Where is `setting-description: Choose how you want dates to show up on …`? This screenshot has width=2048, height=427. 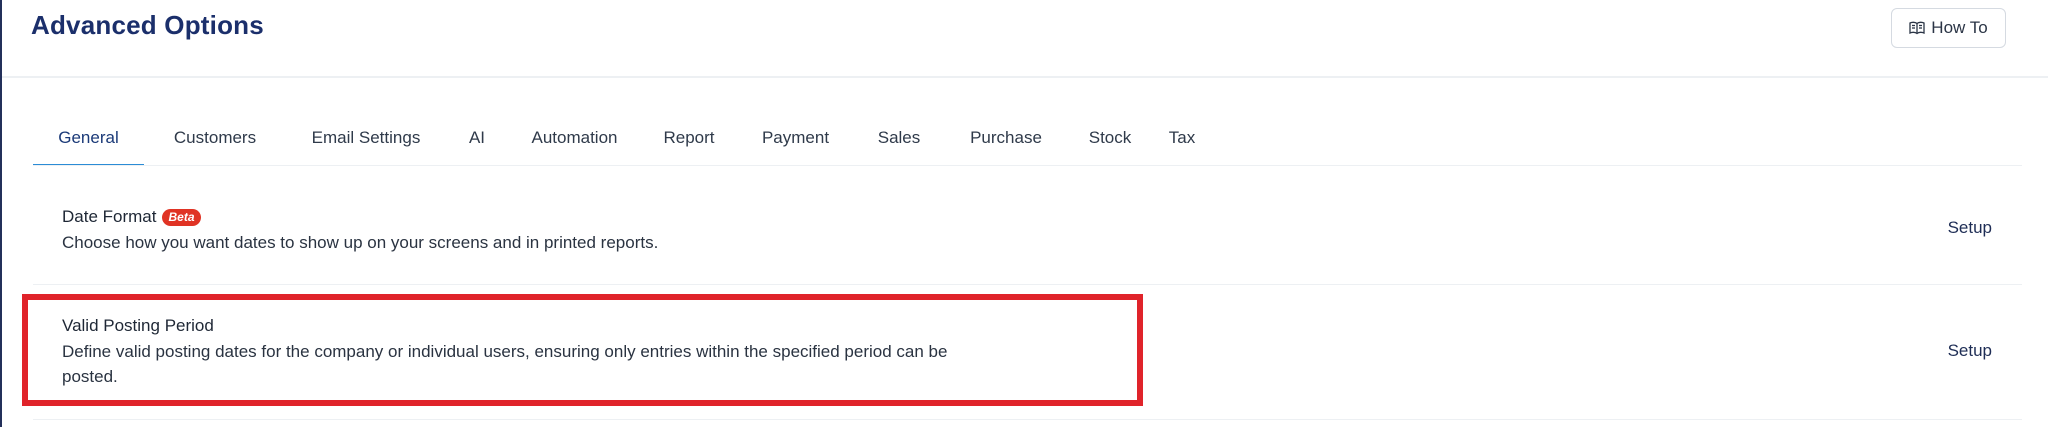 setting-description: Choose how you want dates to show up on … is located at coordinates (360, 242).